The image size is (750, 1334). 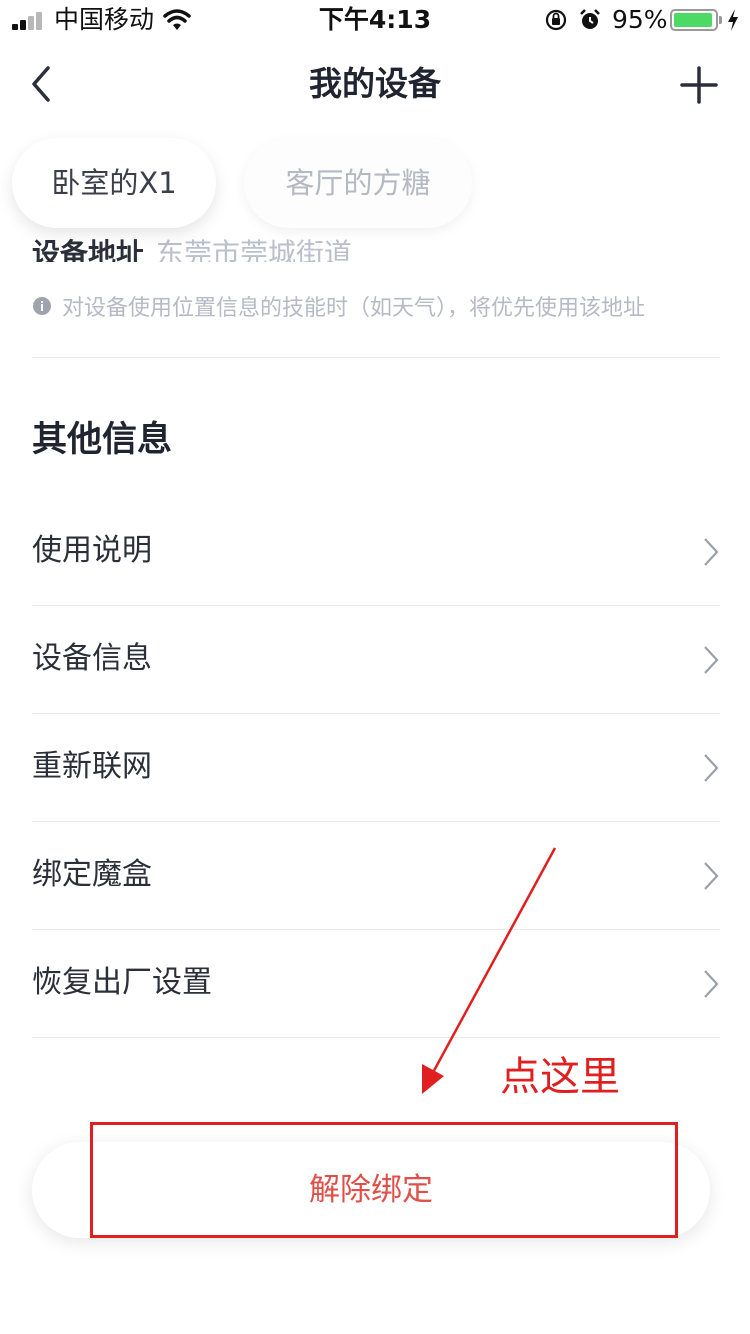 I want to click on rotation-lock-icon, so click(x=556, y=20).